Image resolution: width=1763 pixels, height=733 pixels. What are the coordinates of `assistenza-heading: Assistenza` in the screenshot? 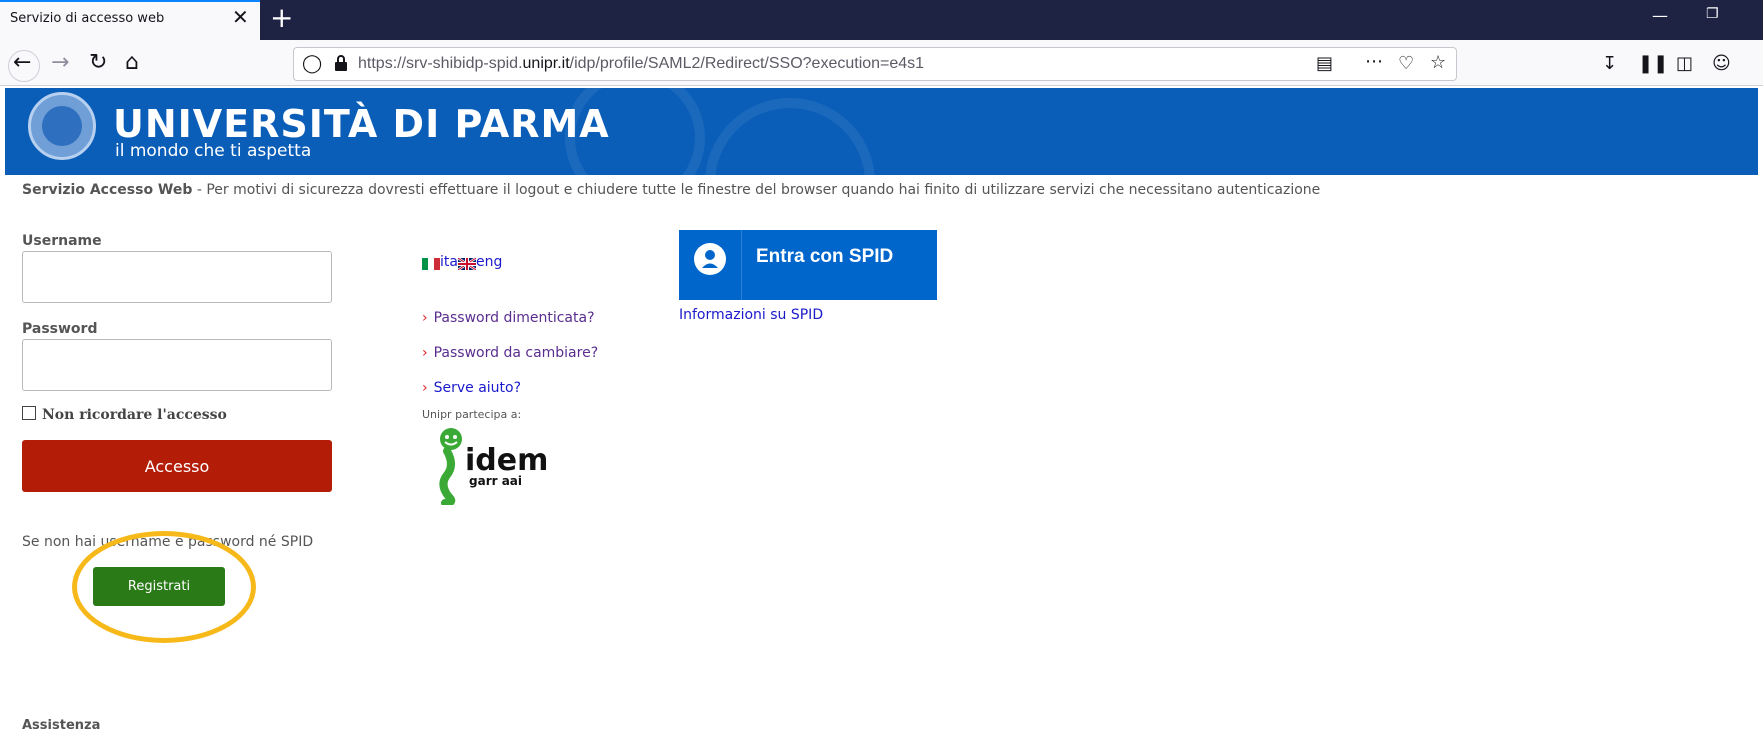 It's located at (61, 725).